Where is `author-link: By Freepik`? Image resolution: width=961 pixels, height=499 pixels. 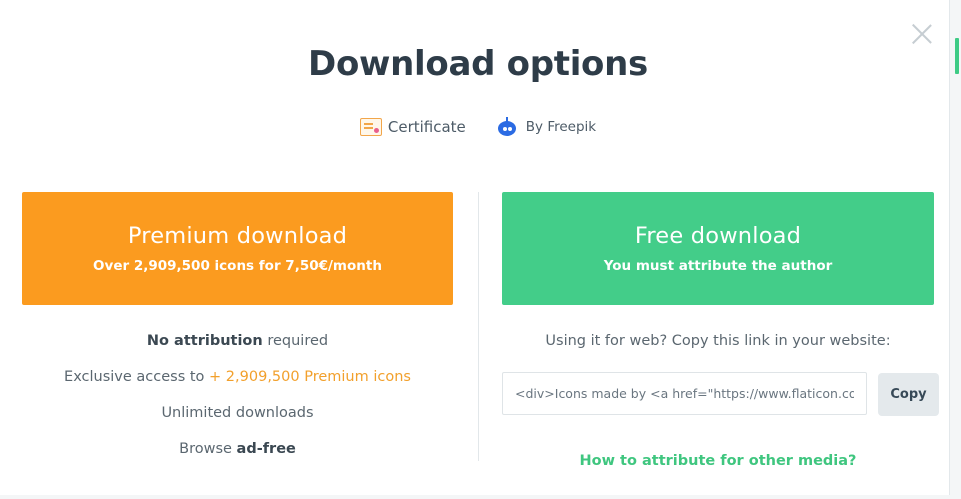 author-link: By Freepik is located at coordinates (546, 127).